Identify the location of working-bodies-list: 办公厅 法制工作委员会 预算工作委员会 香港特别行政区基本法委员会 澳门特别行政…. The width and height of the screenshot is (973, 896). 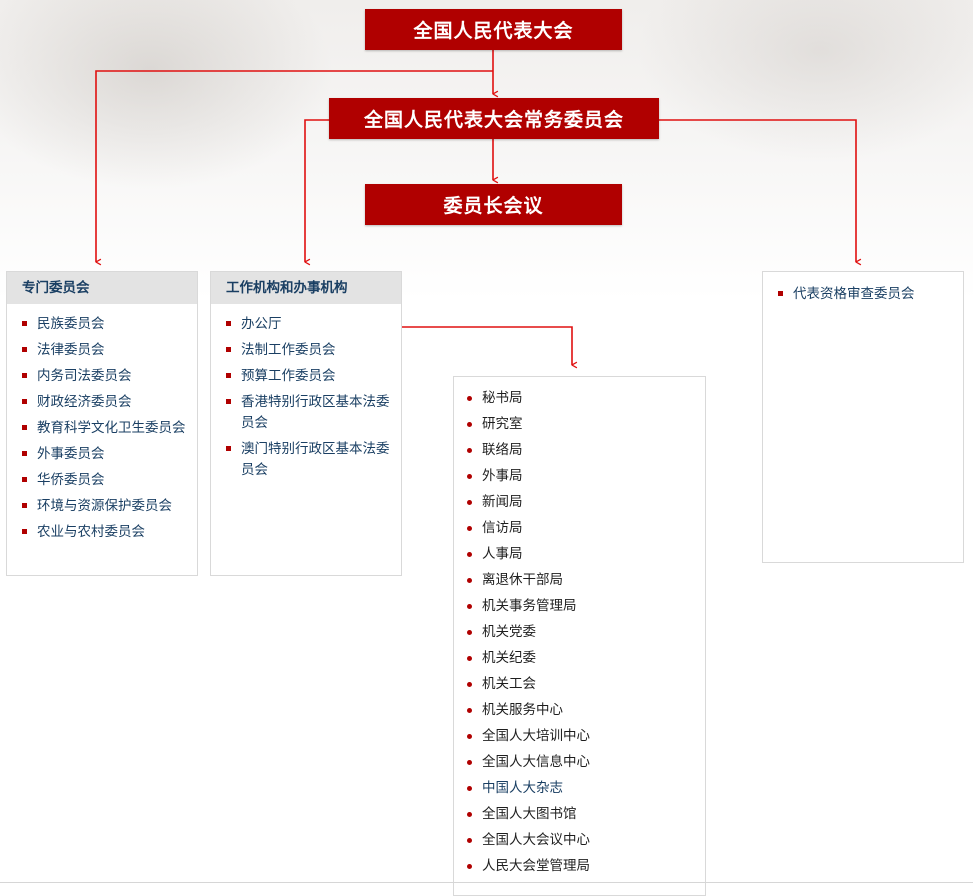
(306, 392).